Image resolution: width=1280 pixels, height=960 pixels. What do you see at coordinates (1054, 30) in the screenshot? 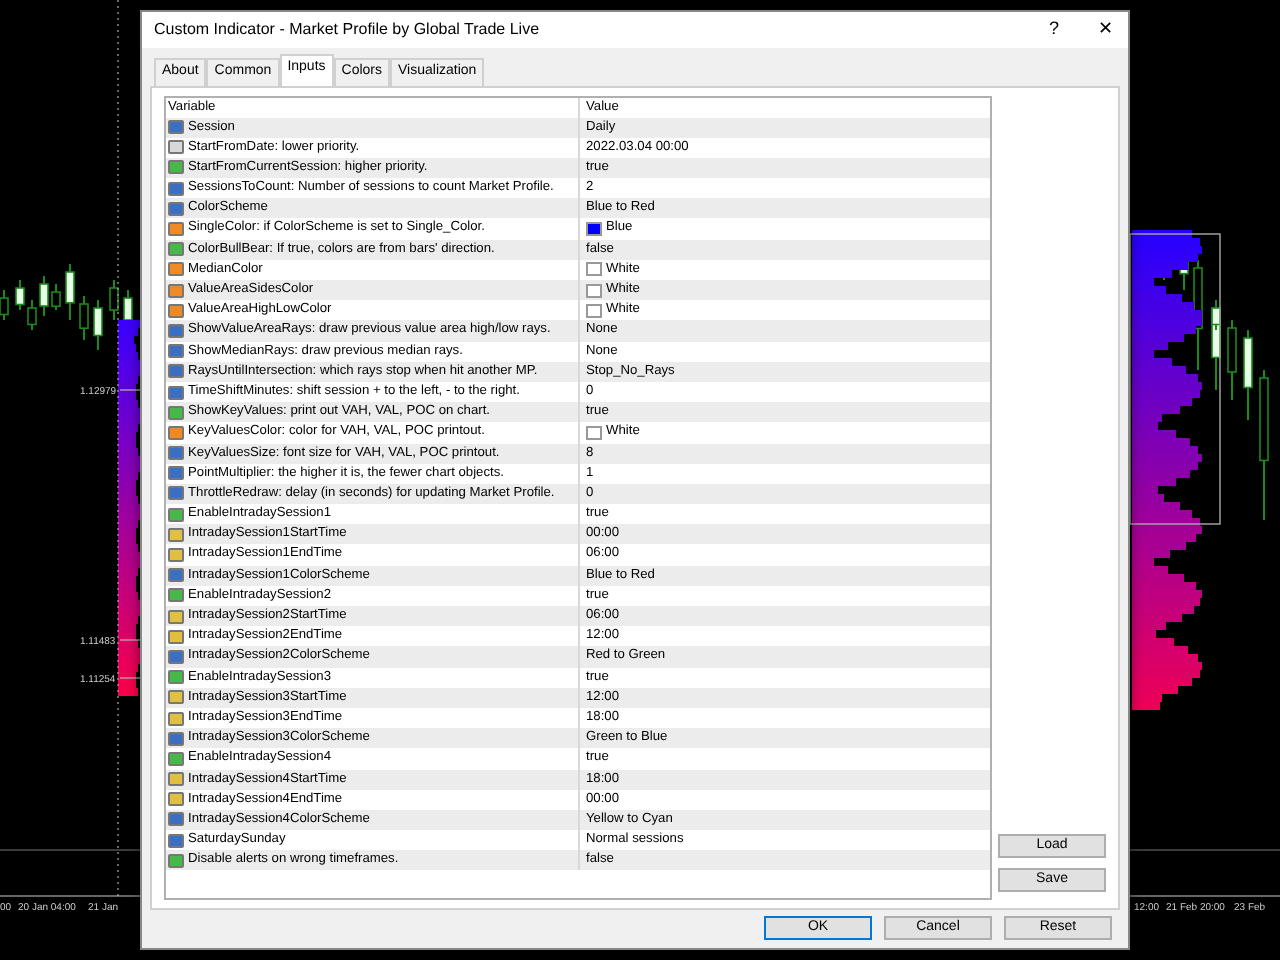
I see `help-button: ?` at bounding box center [1054, 30].